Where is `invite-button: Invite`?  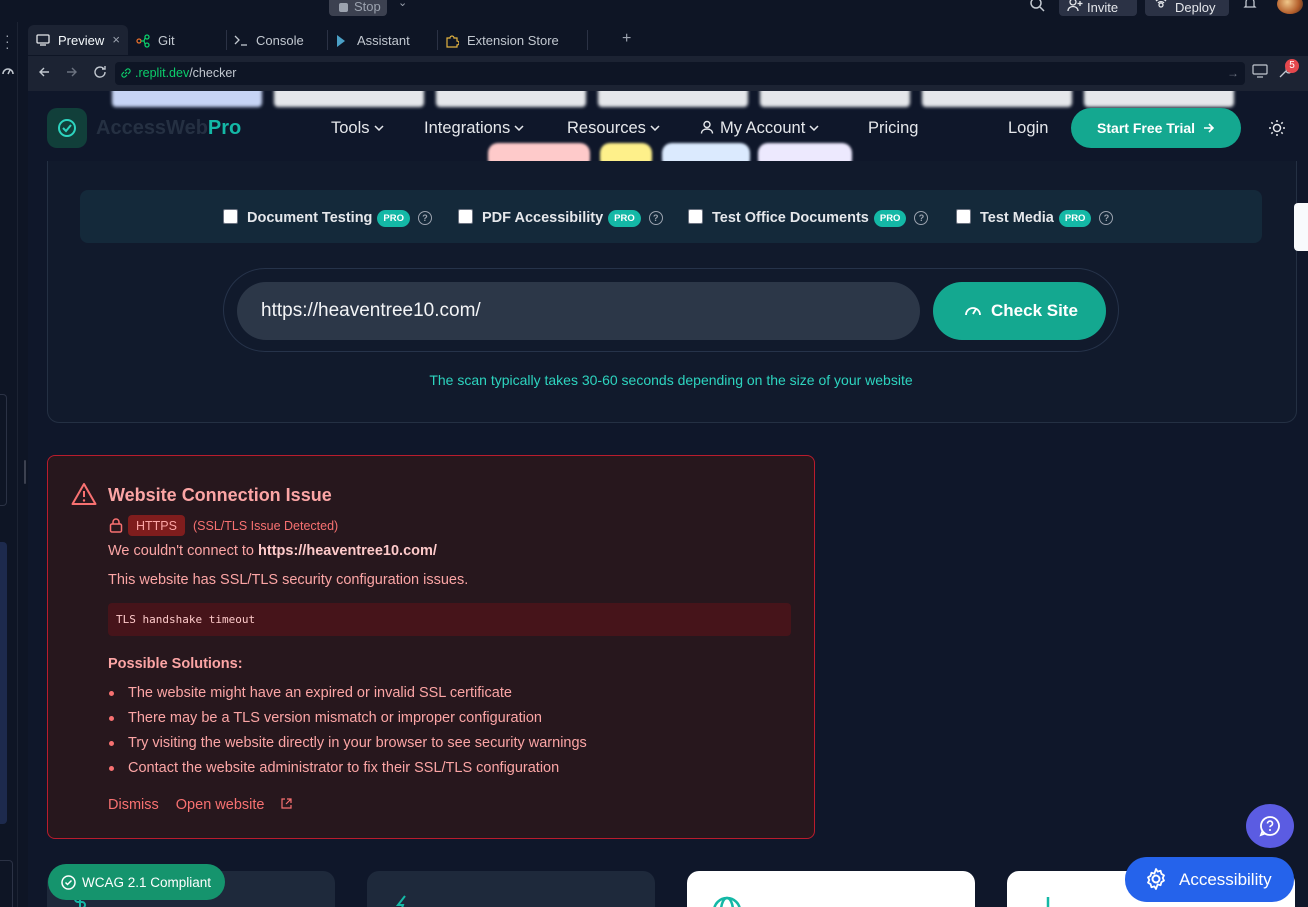
invite-button: Invite is located at coordinates (1098, 8).